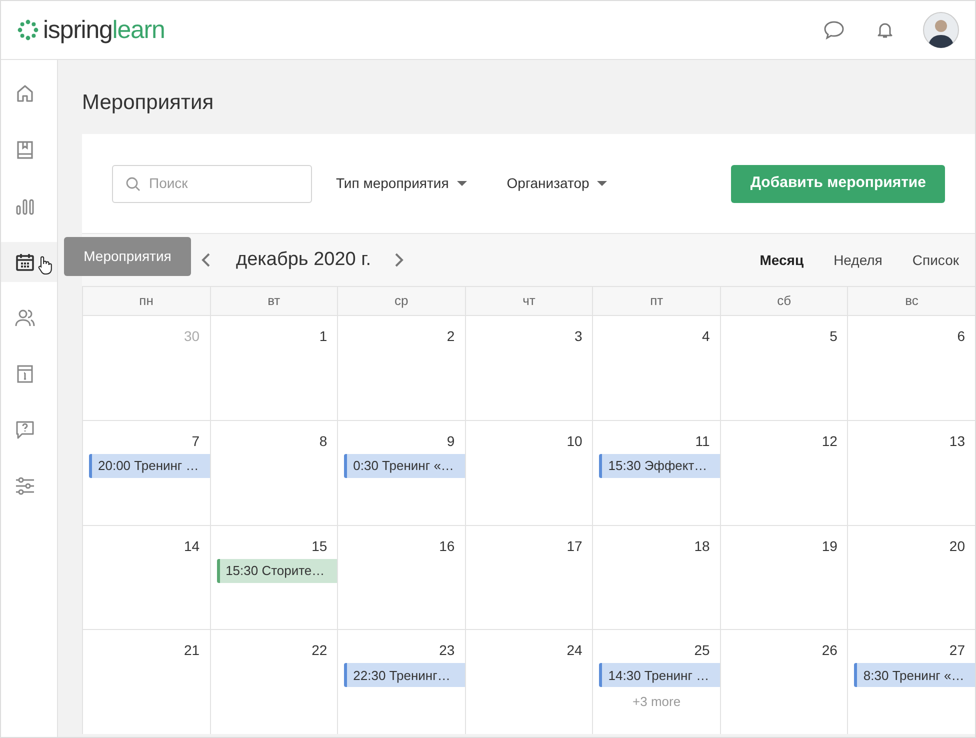 The height and width of the screenshot is (738, 976). Describe the element at coordinates (706, 336) in the screenshot. I see `day-number: 4` at that location.